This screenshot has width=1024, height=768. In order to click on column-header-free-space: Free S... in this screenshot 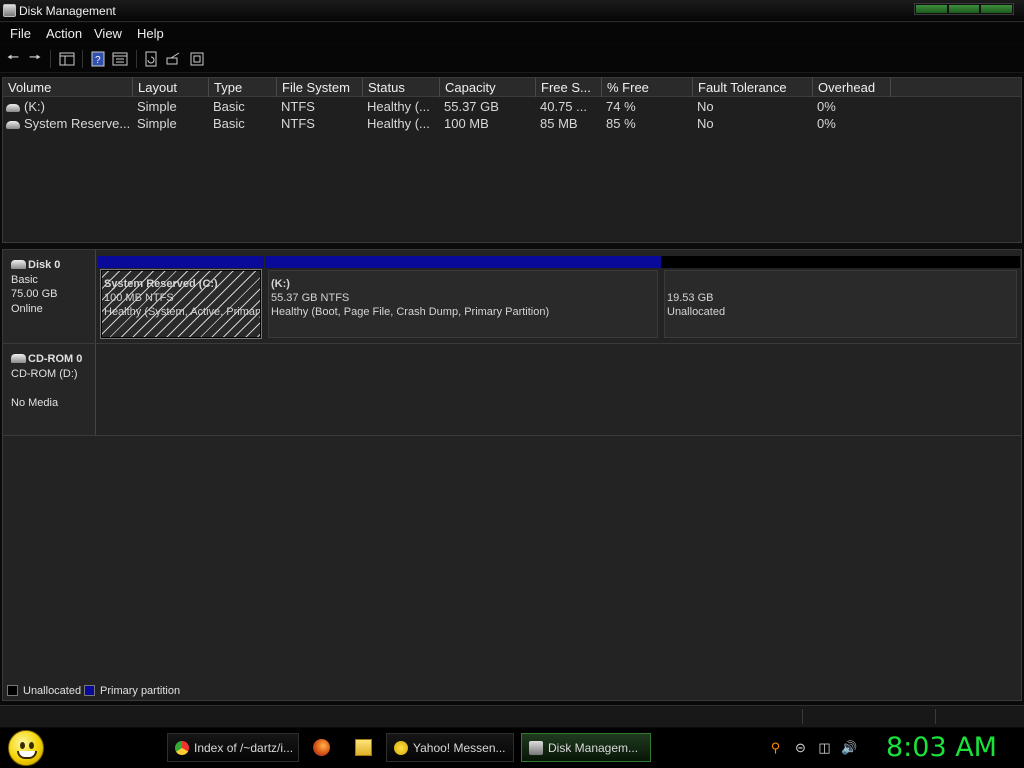, I will do `click(569, 87)`.